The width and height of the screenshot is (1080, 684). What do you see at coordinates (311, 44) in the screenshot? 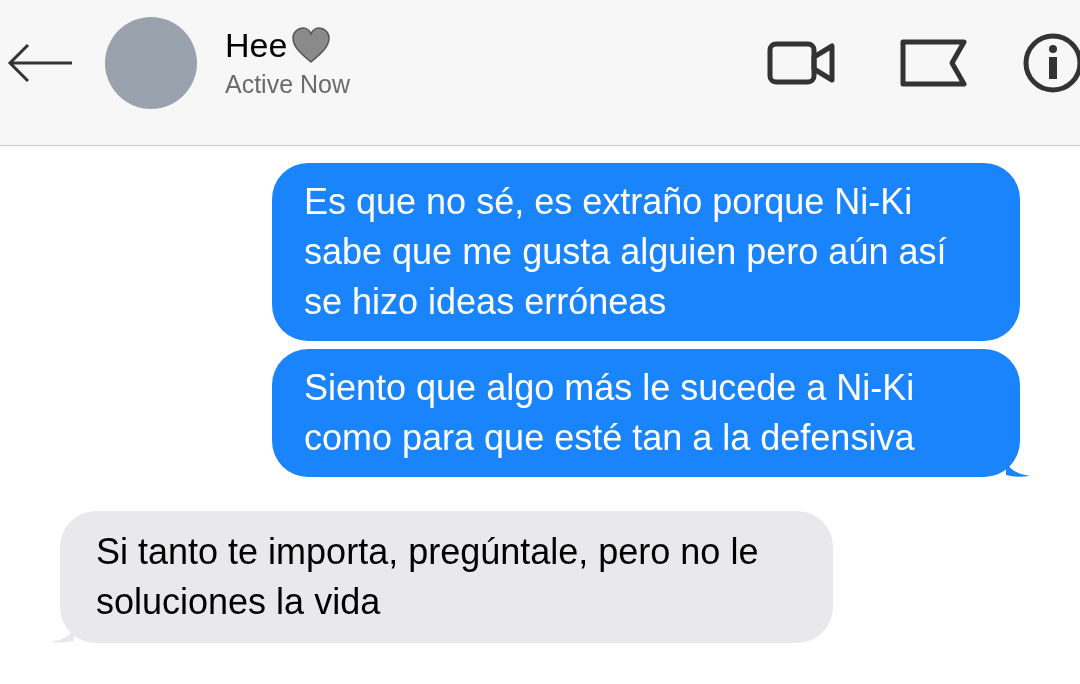
I see `heart-icon` at bounding box center [311, 44].